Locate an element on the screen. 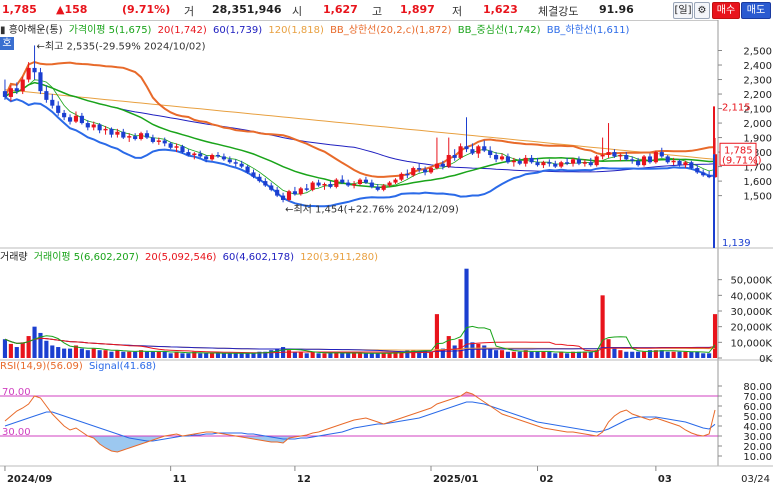 This screenshot has height=486, width=773. sell-button: 매도 is located at coordinates (756, 10).